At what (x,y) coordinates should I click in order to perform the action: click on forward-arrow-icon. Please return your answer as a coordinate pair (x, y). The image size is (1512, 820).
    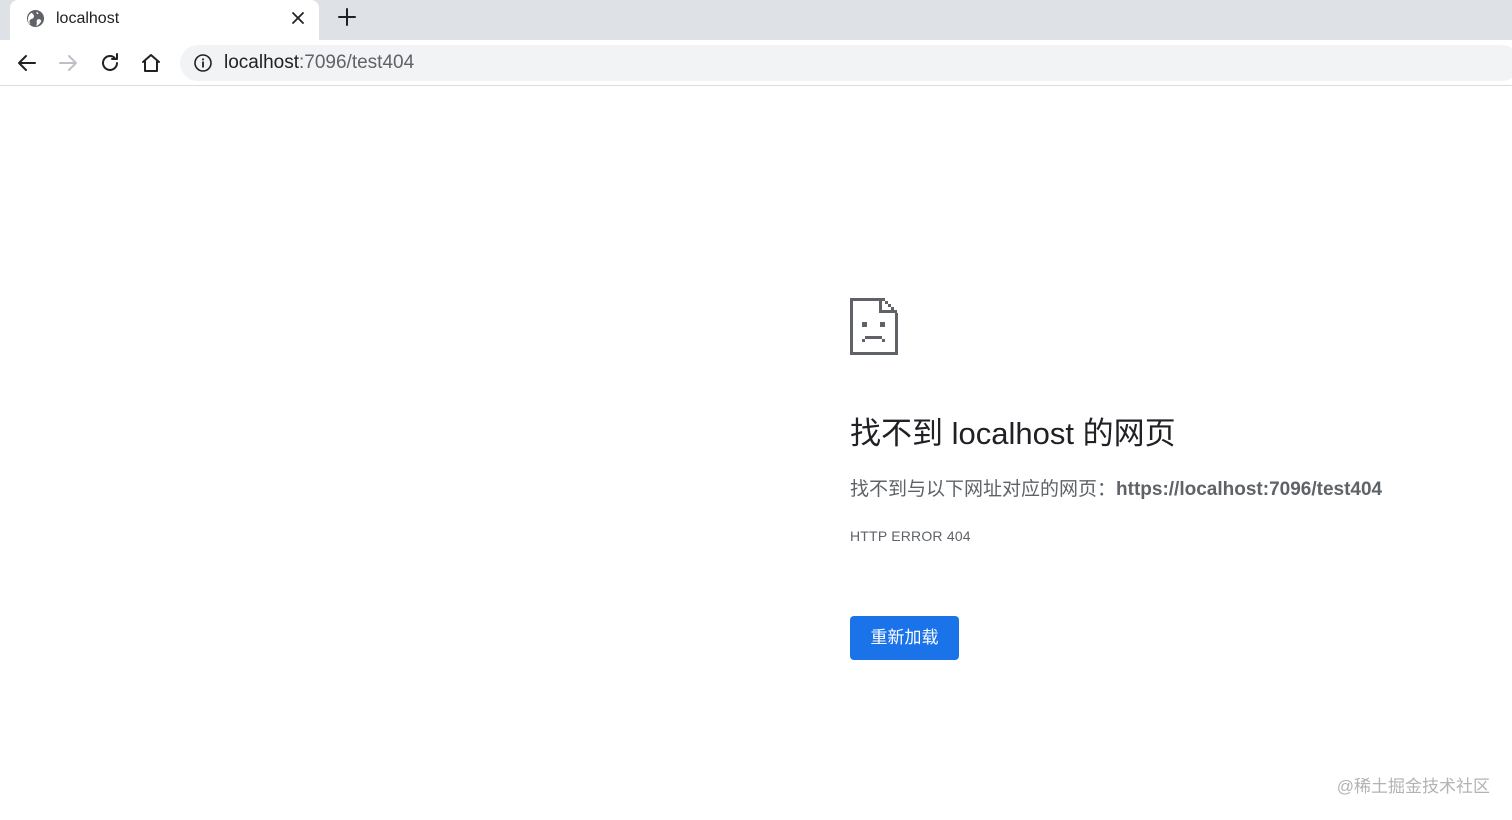
    Looking at the image, I should click on (68, 63).